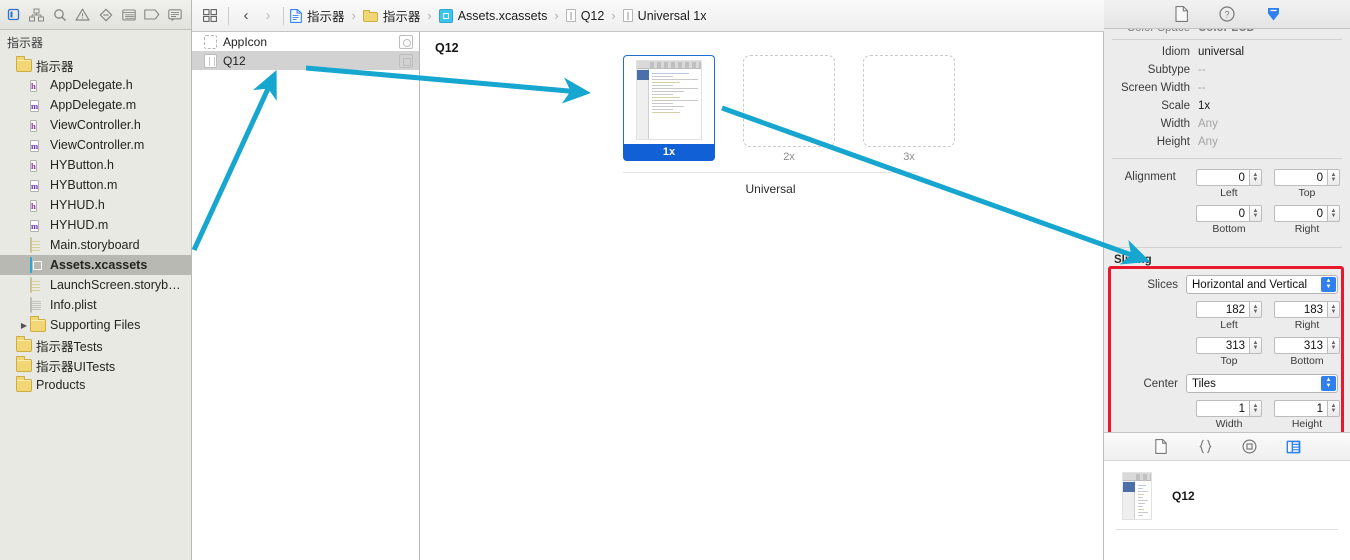 The height and width of the screenshot is (560, 1350). Describe the element at coordinates (1175, 106) in the screenshot. I see `attribute-label: Scale` at that location.